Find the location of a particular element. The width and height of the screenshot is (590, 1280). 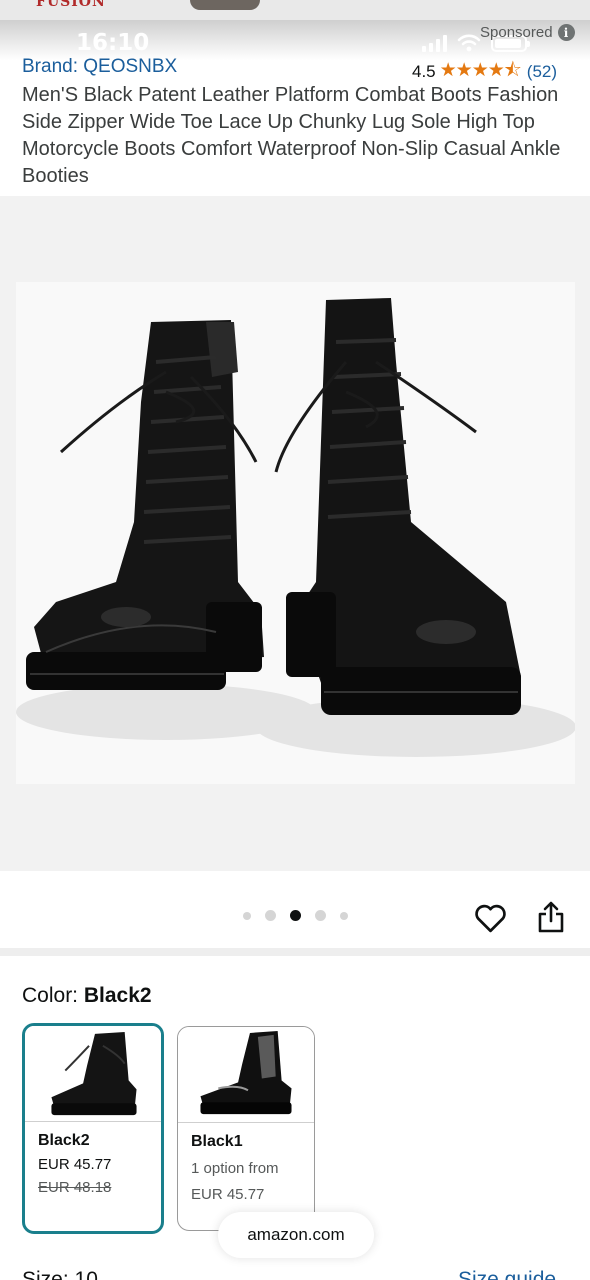

sponsored-label: Sponsored i is located at coordinates (527, 32).